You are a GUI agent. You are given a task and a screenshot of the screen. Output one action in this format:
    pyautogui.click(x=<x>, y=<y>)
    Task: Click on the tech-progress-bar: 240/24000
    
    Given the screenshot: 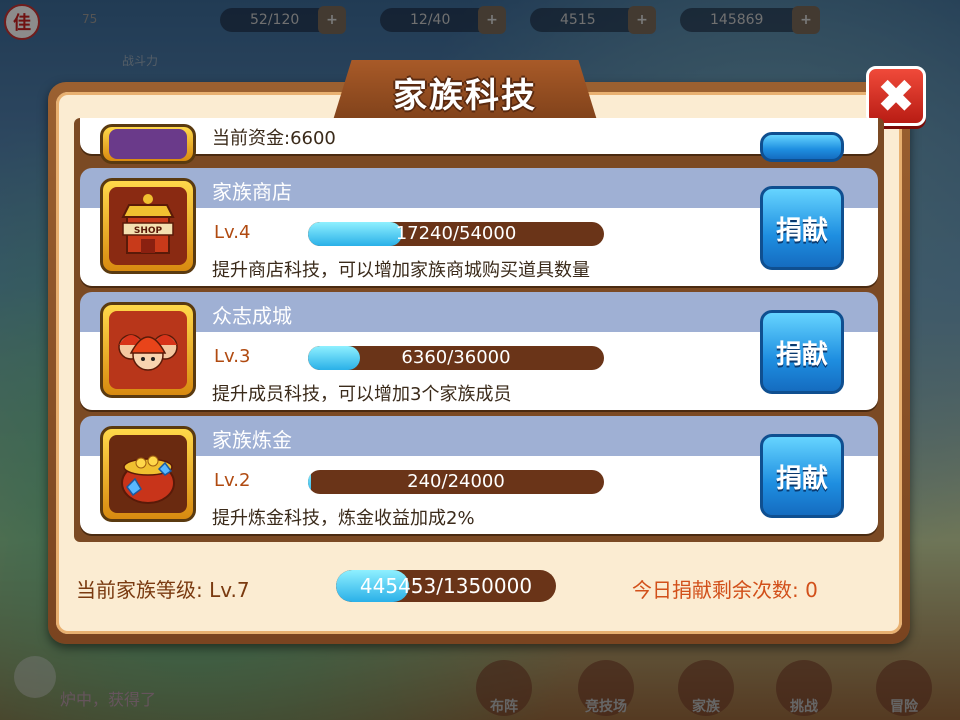 What is the action you would take?
    pyautogui.click(x=456, y=482)
    